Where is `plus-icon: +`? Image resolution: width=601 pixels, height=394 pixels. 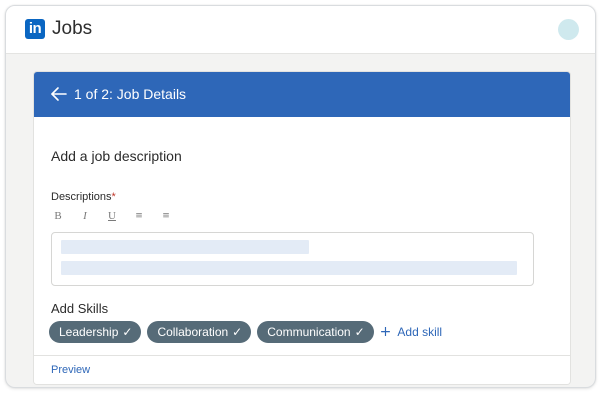
plus-icon: + is located at coordinates (385, 332).